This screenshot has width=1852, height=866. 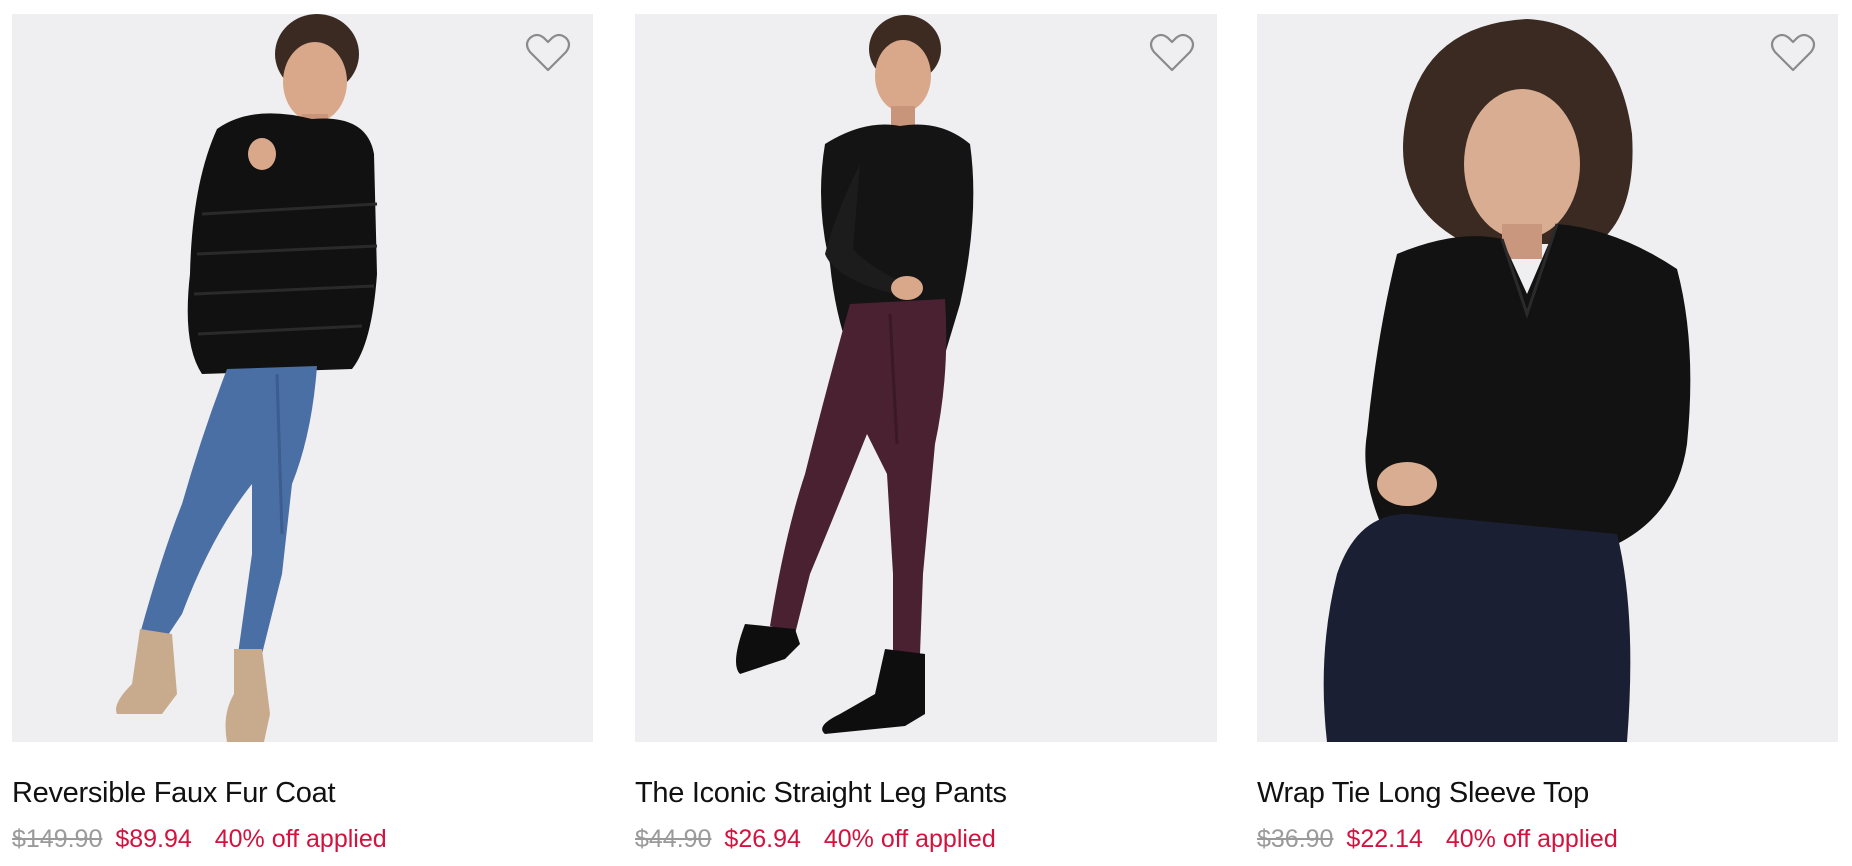 What do you see at coordinates (302, 793) in the screenshot?
I see `product-title: Reversible Faux Fur Coat` at bounding box center [302, 793].